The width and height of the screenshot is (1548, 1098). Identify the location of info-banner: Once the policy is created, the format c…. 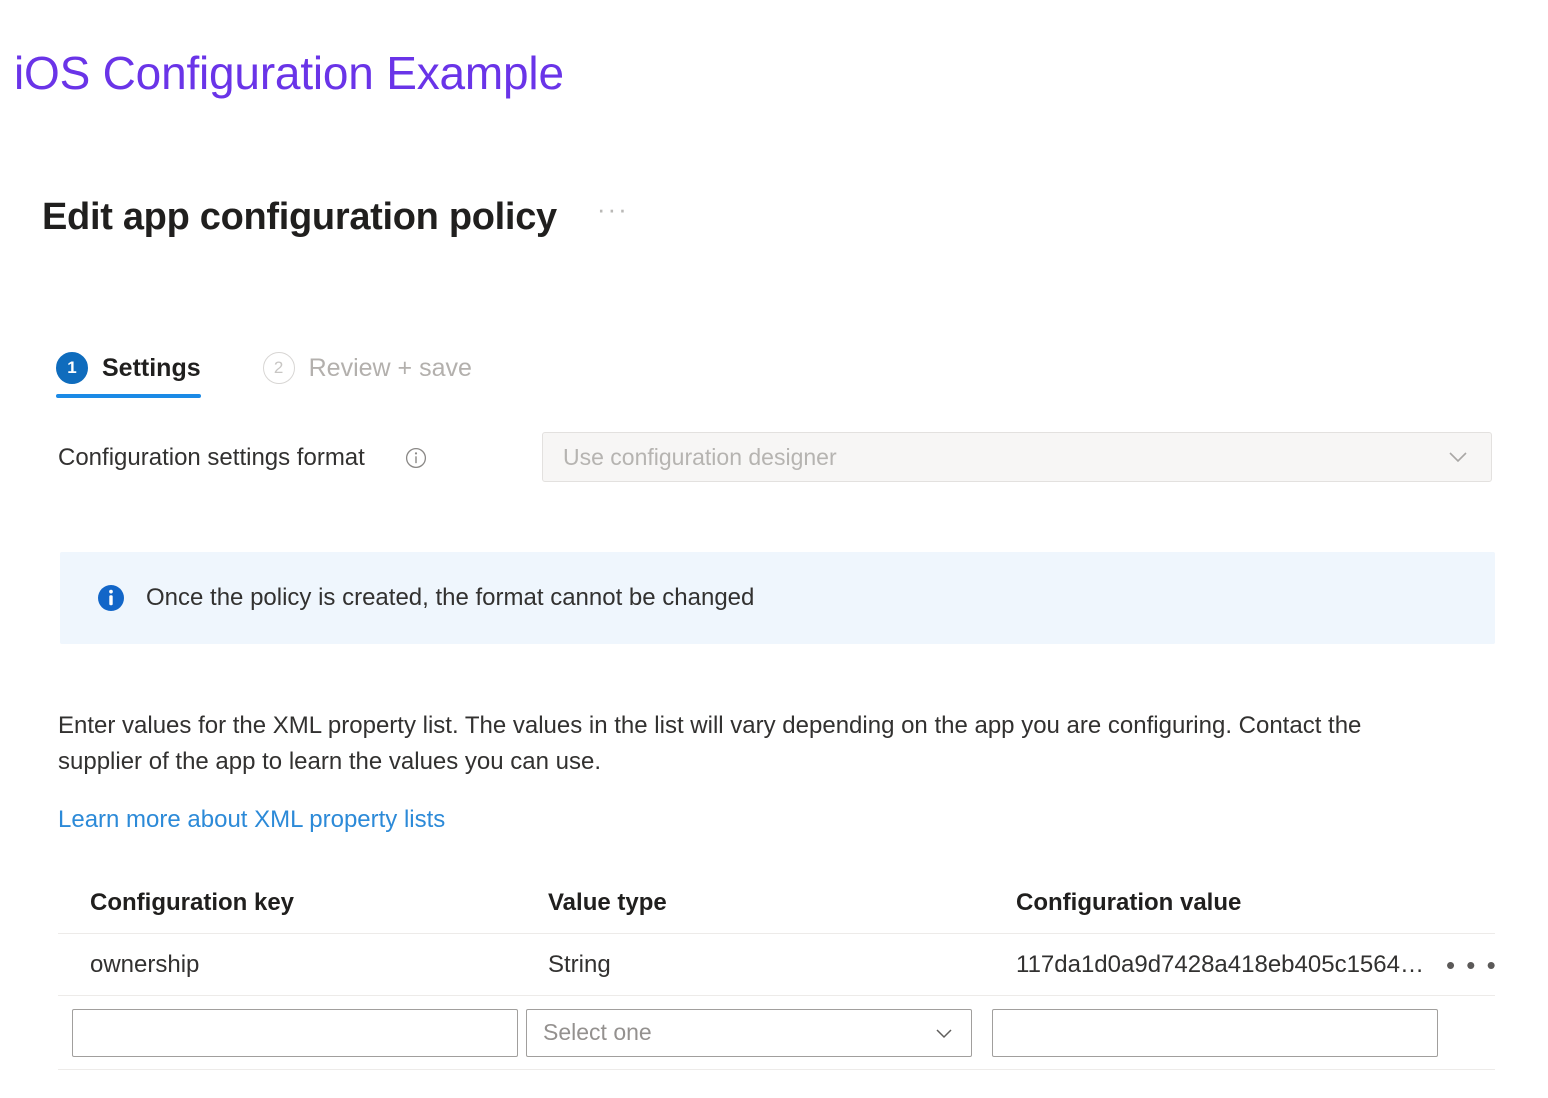
(777, 598).